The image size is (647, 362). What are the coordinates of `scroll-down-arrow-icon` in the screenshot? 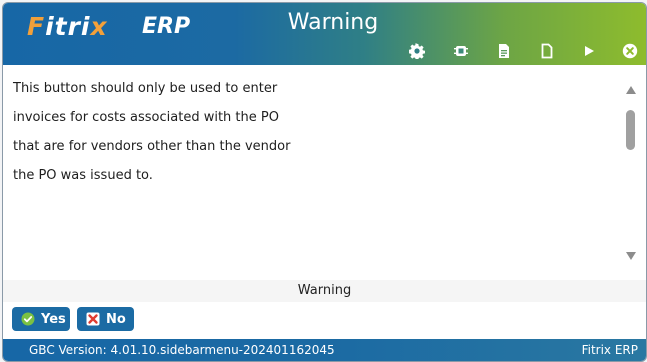 It's located at (631, 256).